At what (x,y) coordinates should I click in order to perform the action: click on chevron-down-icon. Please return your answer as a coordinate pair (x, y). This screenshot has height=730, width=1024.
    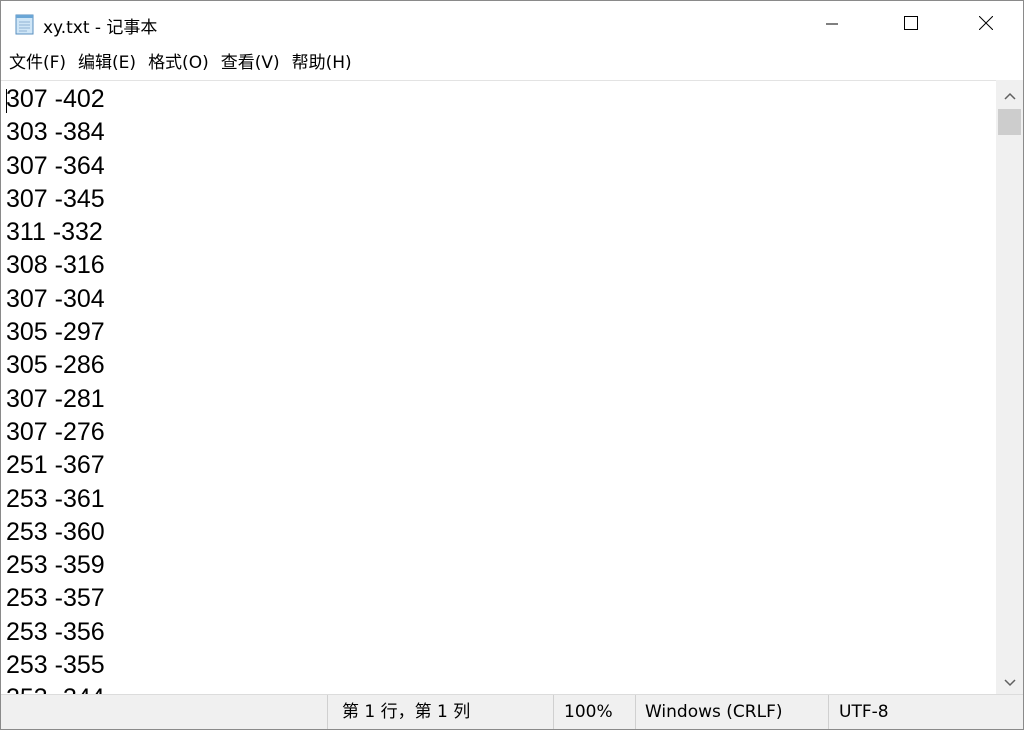
    Looking at the image, I should click on (1009, 681).